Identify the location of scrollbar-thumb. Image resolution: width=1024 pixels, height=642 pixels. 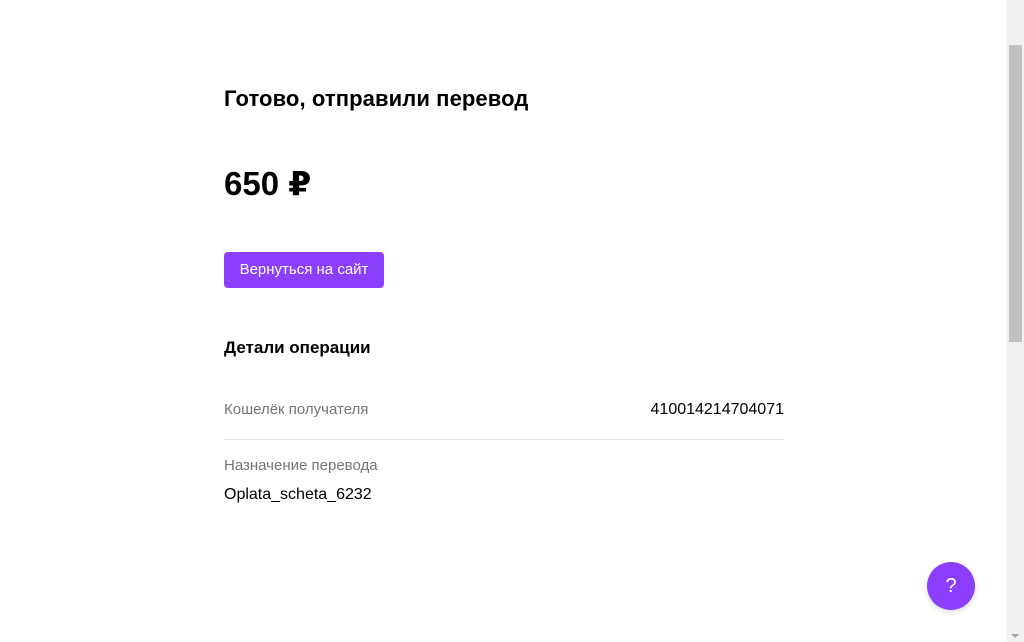
(1015, 193).